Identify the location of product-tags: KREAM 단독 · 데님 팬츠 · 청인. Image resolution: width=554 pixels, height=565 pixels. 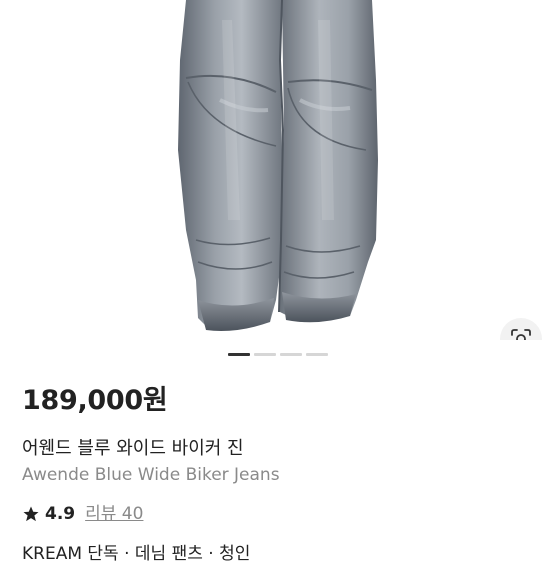
(136, 554).